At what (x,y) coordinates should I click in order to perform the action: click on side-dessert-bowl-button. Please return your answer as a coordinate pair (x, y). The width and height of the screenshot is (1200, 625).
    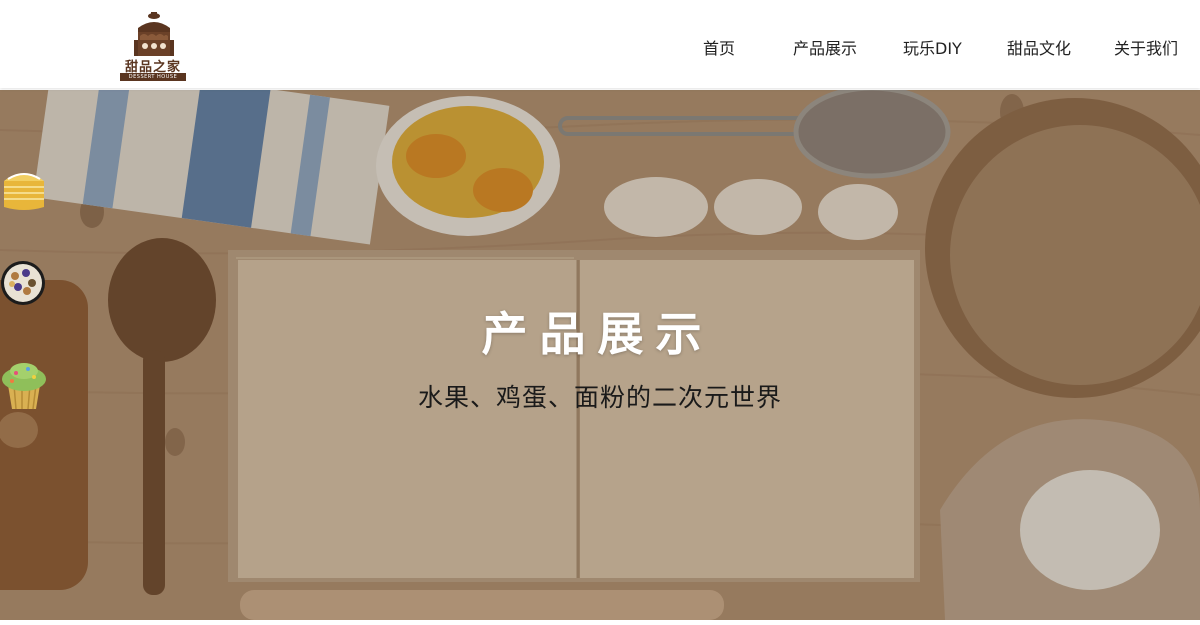
    Looking at the image, I should click on (24, 283).